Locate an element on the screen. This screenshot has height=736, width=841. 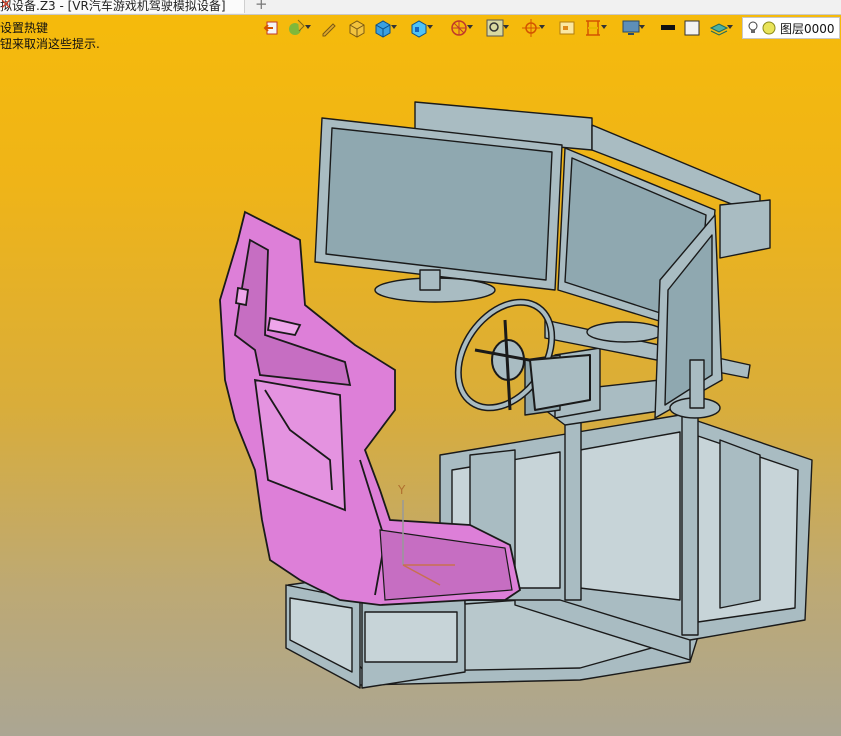
section-icon is located at coordinates (594, 28).